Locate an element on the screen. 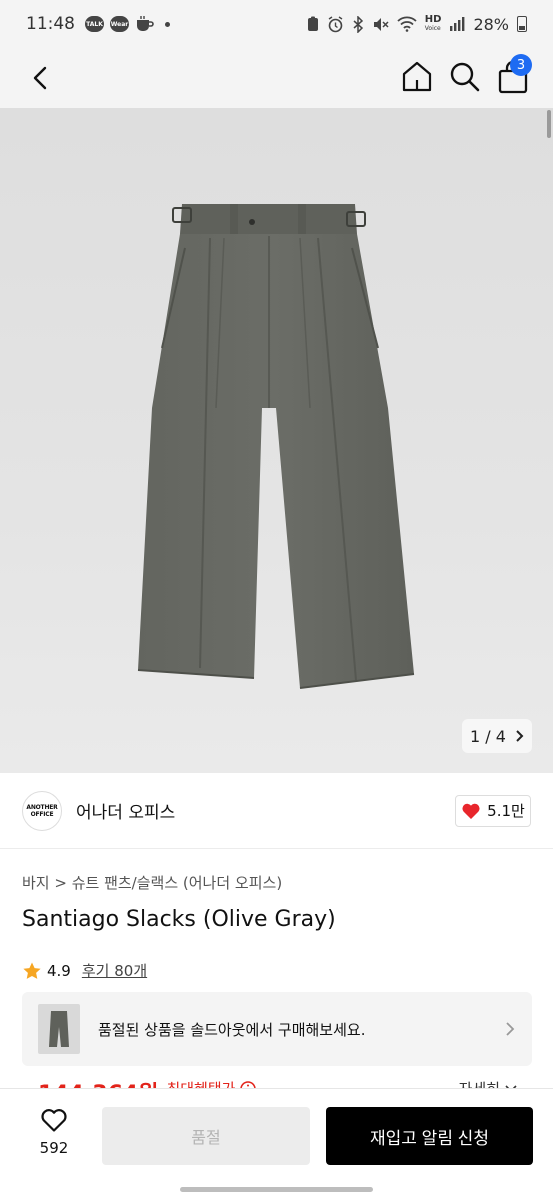  brand-logo: ANOTHER OFFICE is located at coordinates (42, 810).